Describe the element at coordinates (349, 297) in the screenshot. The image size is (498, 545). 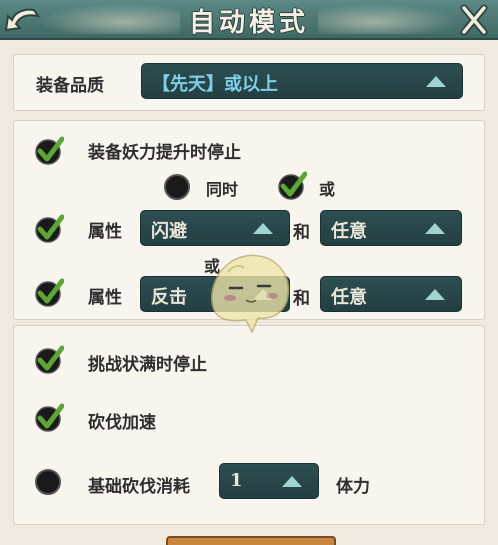
I see `attr-row2-right-value: 任意` at that location.